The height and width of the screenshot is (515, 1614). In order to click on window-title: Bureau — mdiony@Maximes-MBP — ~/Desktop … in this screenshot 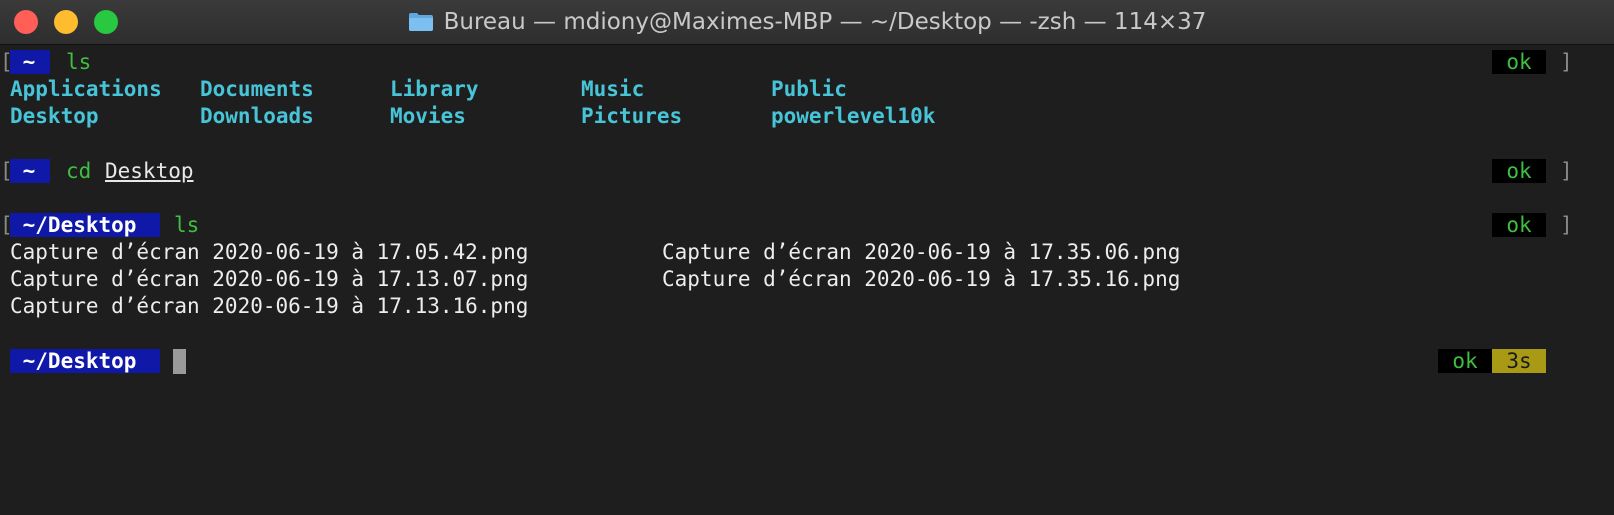, I will do `click(825, 22)`.